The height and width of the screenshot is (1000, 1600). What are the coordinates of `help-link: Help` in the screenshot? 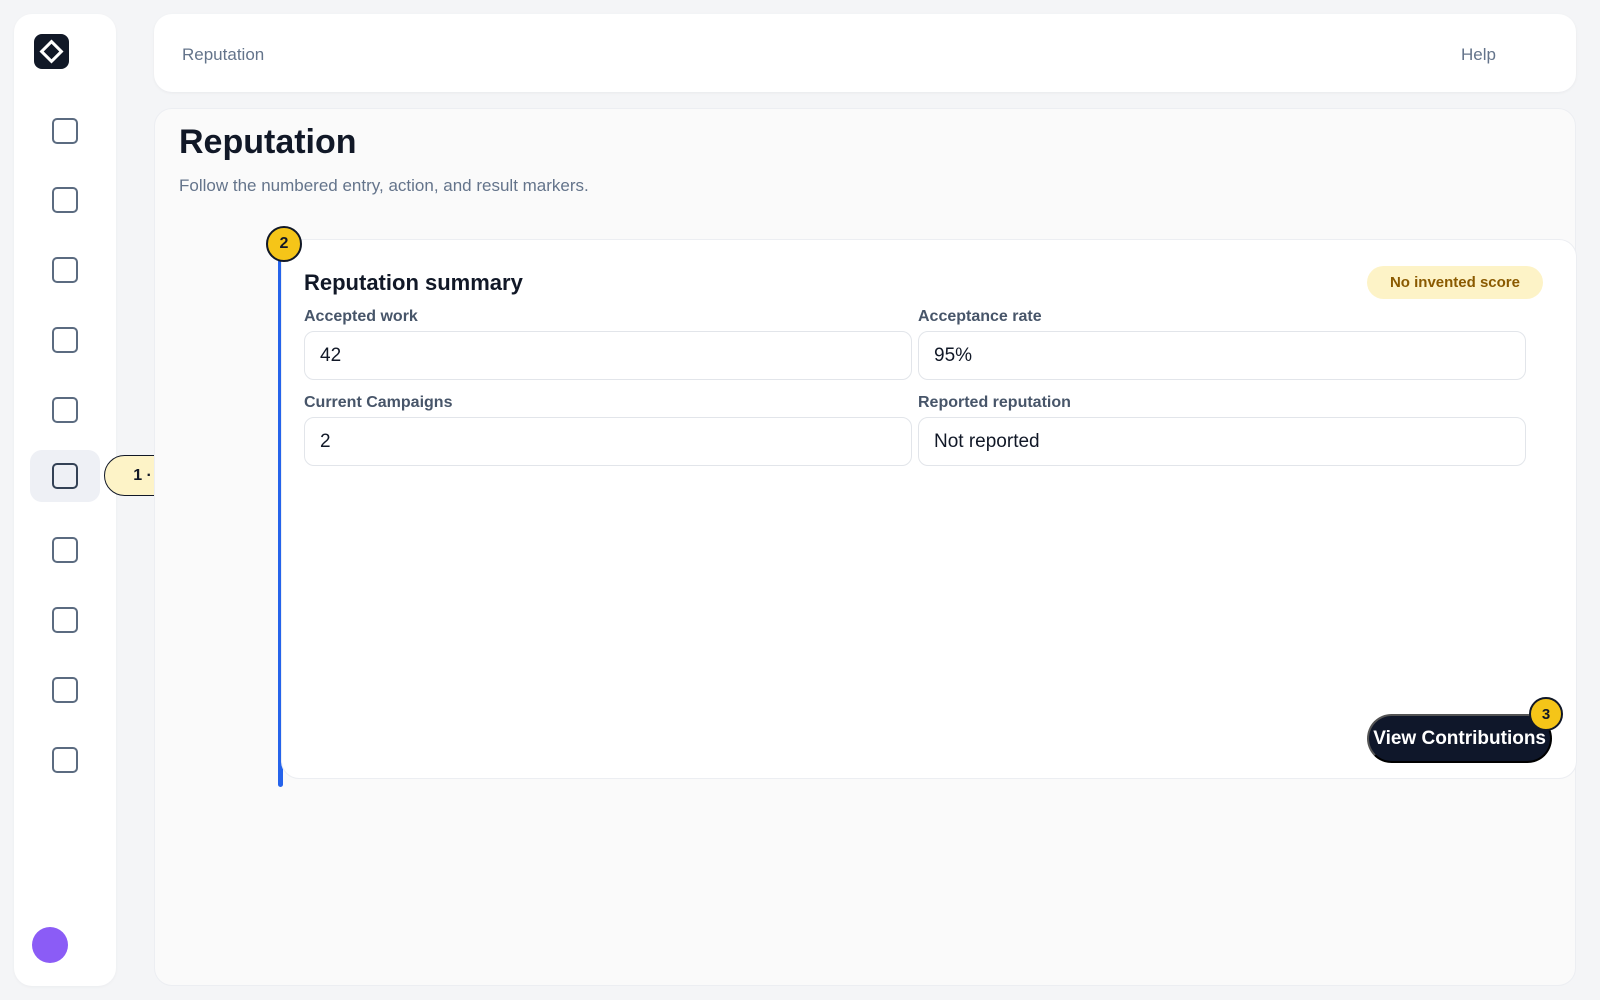 It's located at (1478, 55).